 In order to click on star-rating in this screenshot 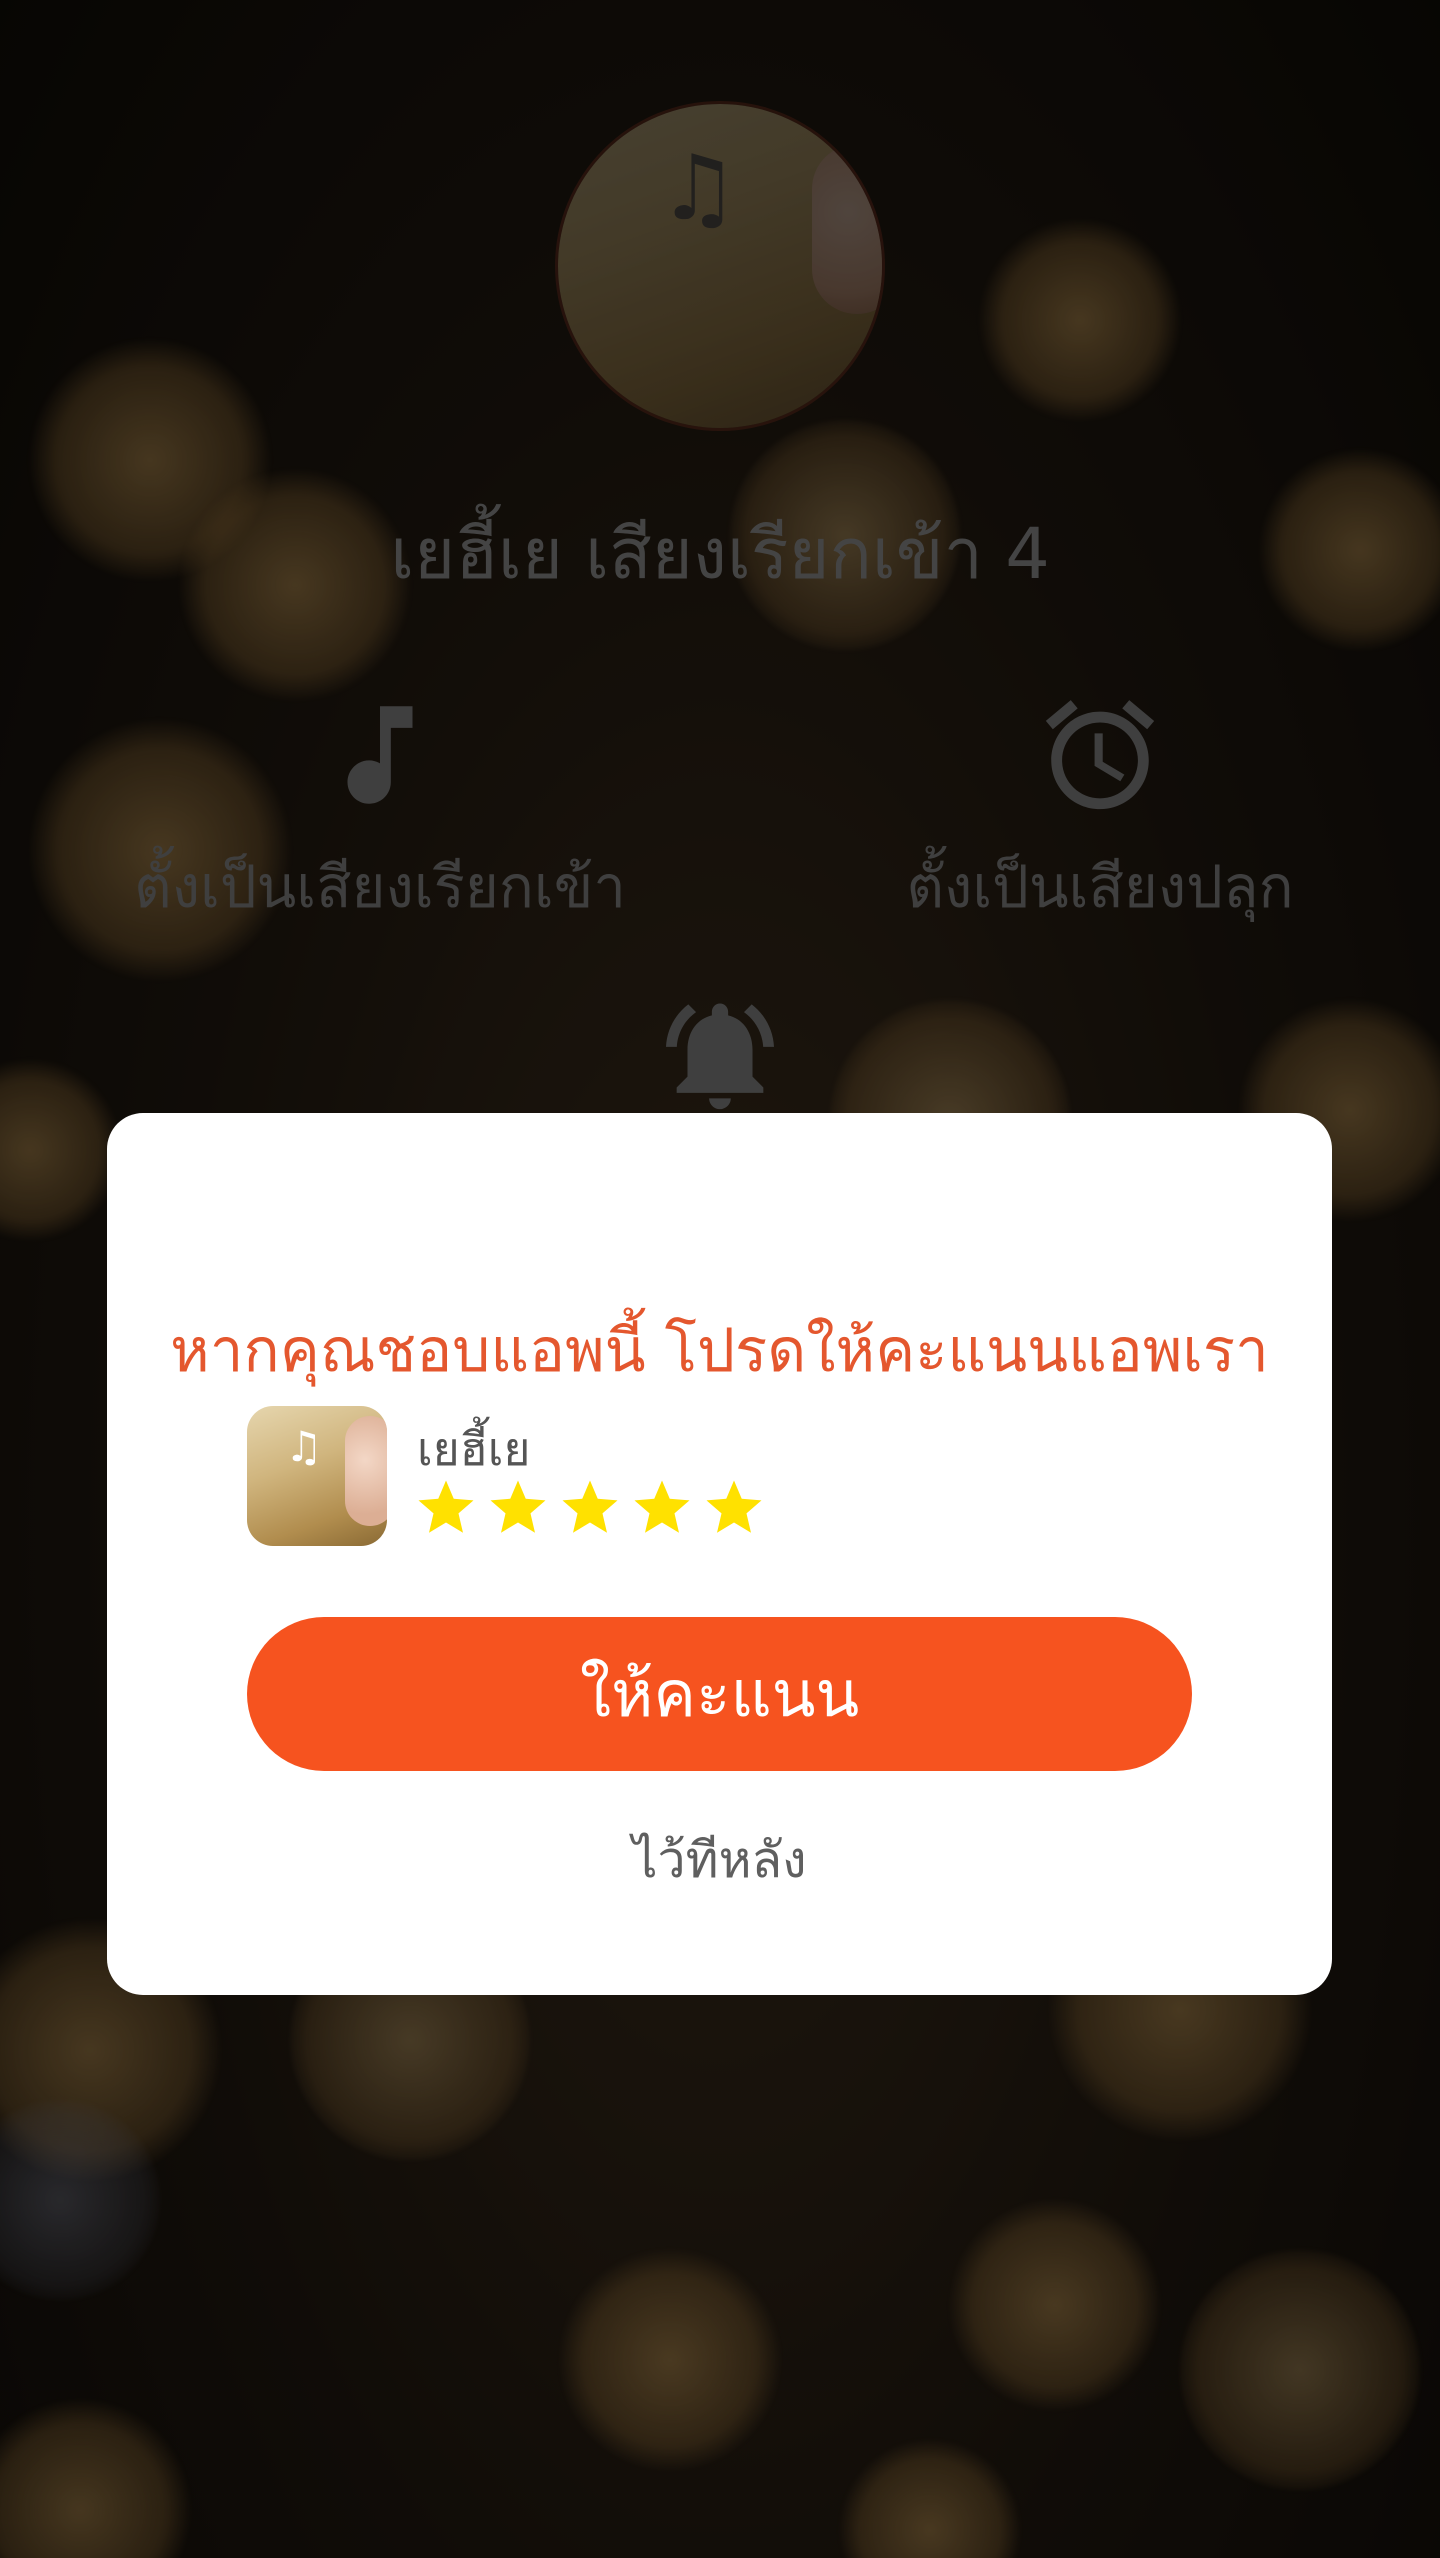, I will do `click(590, 1508)`.